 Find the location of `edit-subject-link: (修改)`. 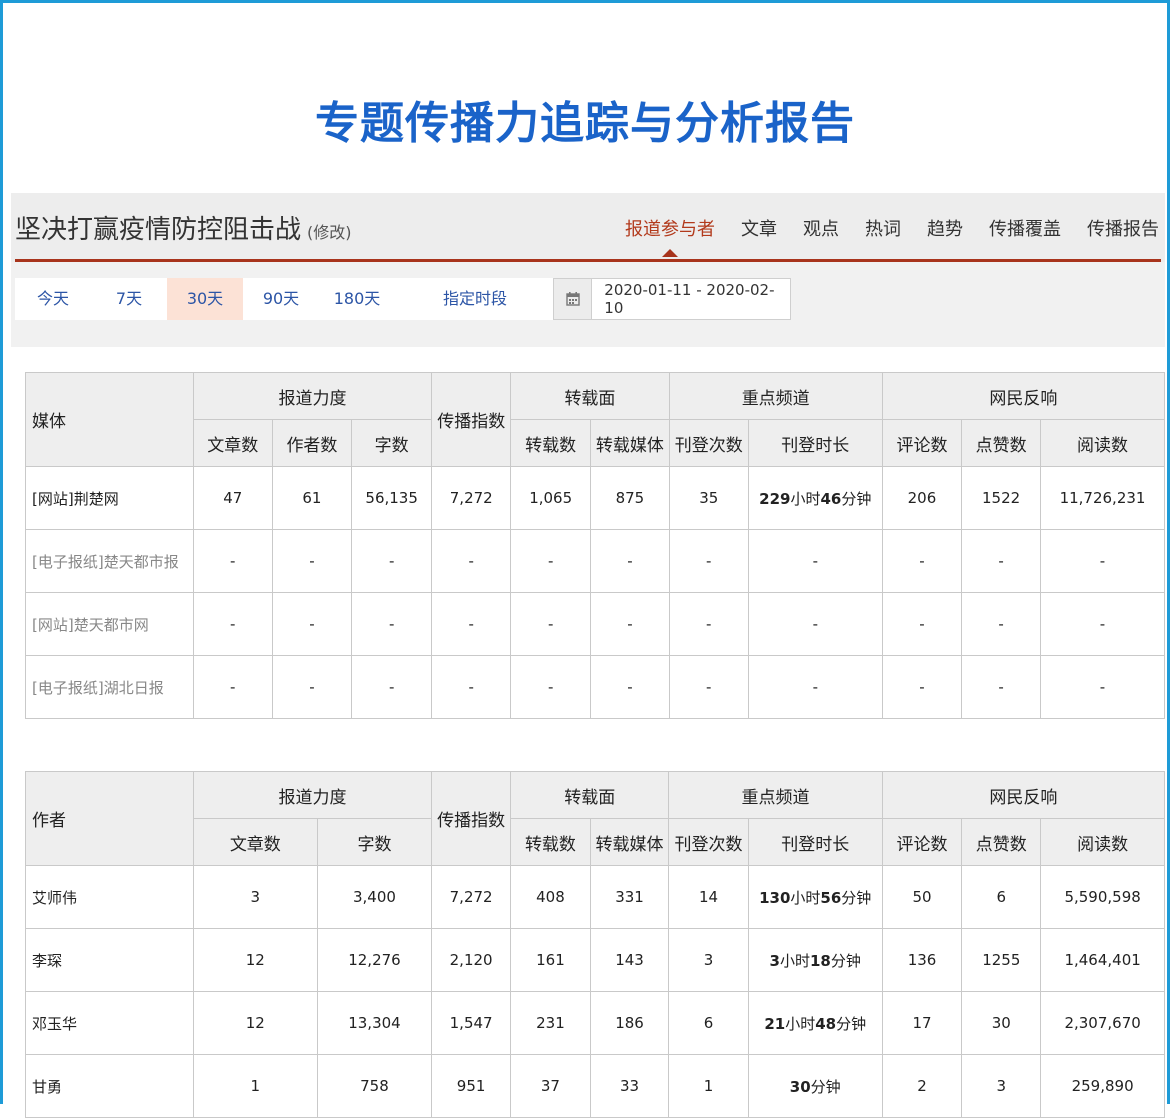

edit-subject-link: (修改) is located at coordinates (329, 232).